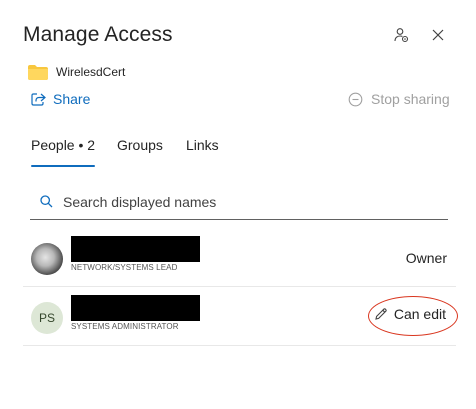  I want to click on item-name: WirelesdCert, so click(91, 72).